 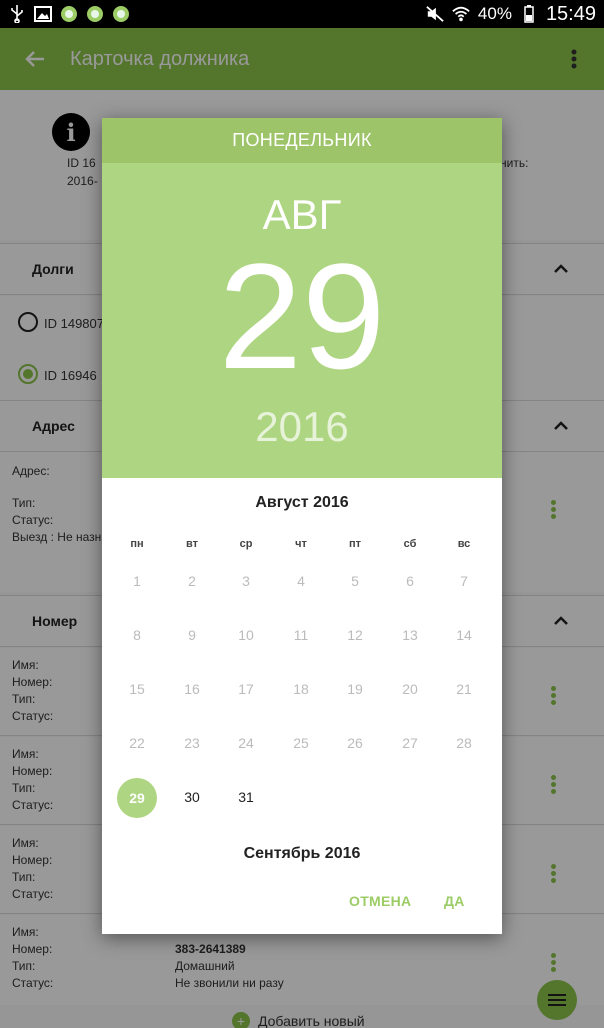 I want to click on calendar-day: 24, so click(x=246, y=743).